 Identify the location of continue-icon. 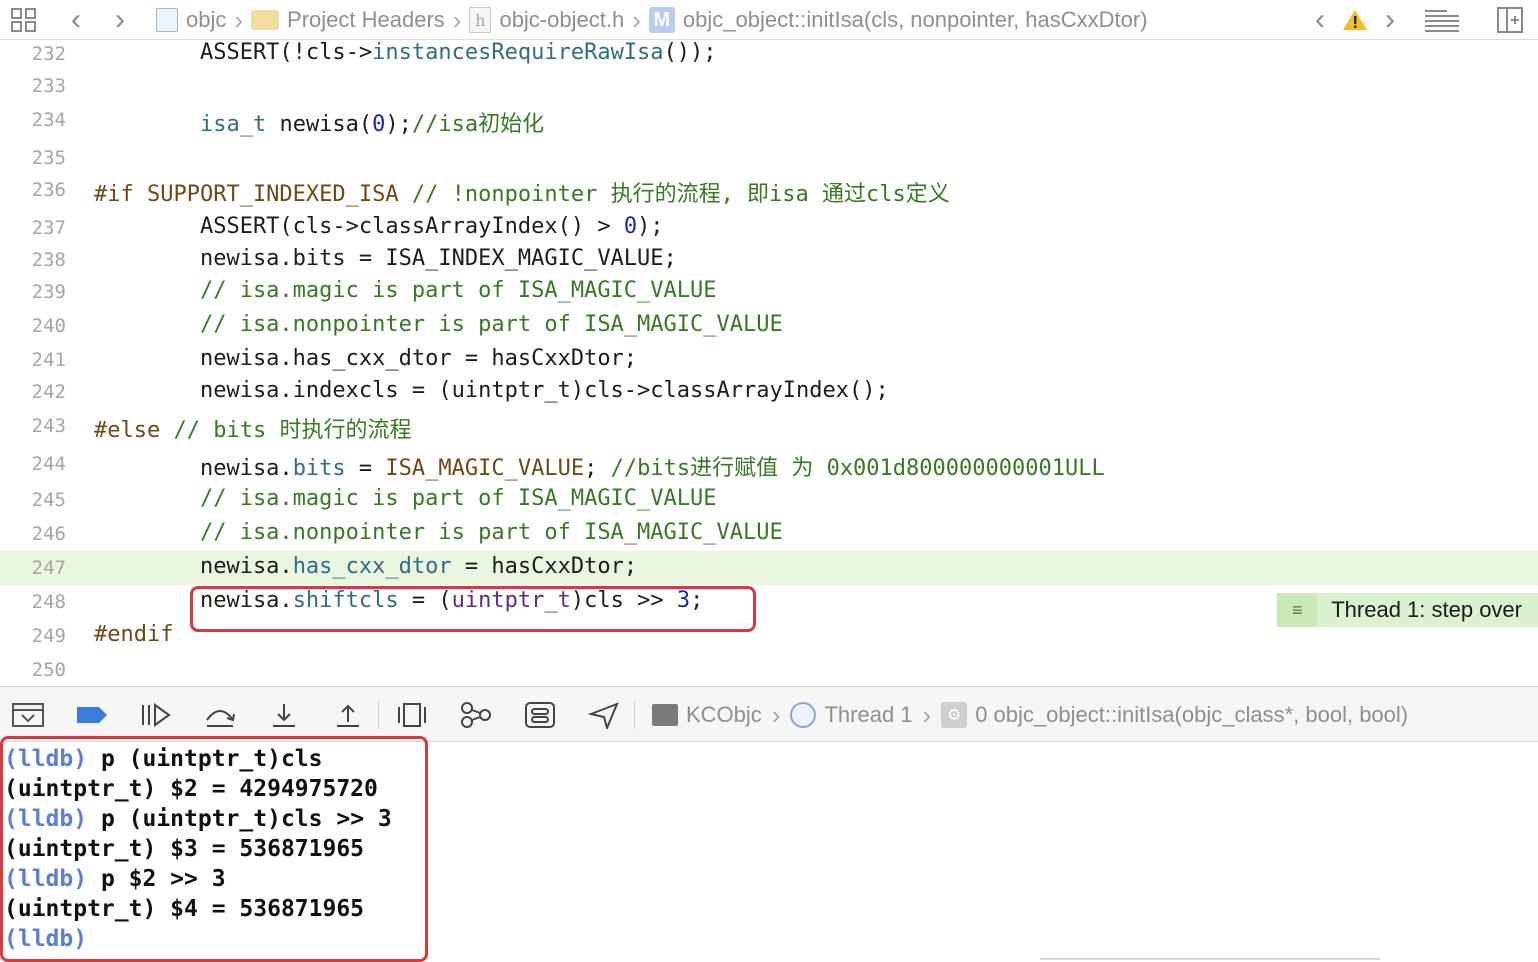
(156, 715).